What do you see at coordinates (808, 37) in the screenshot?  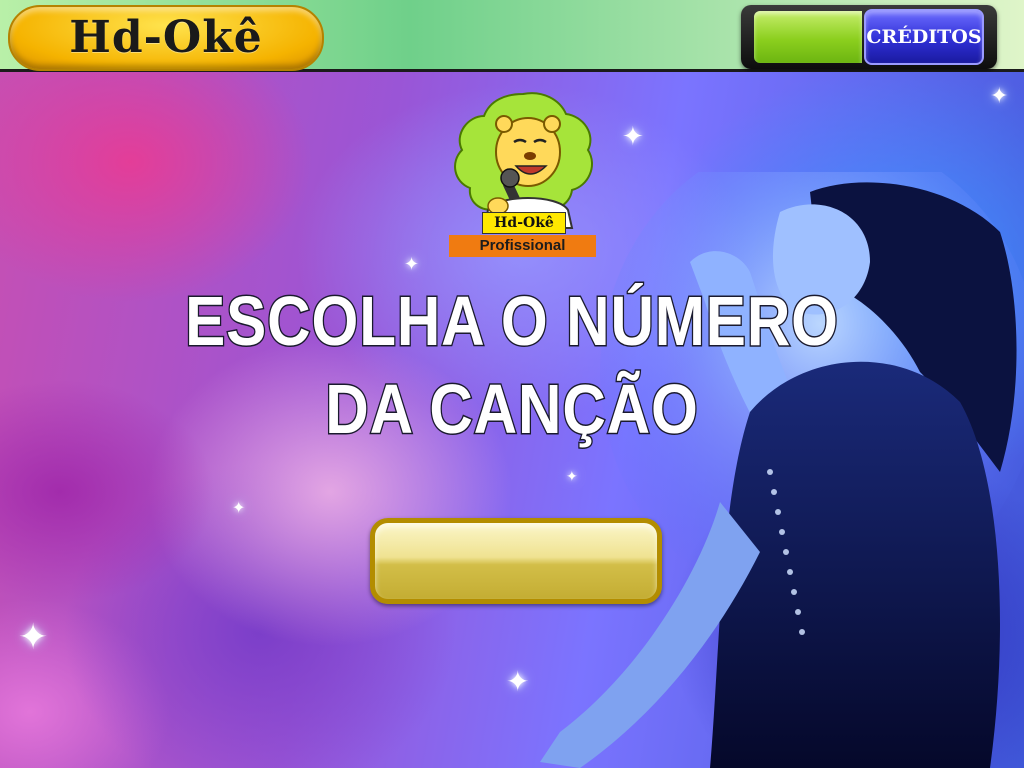 I see `credits-counter` at bounding box center [808, 37].